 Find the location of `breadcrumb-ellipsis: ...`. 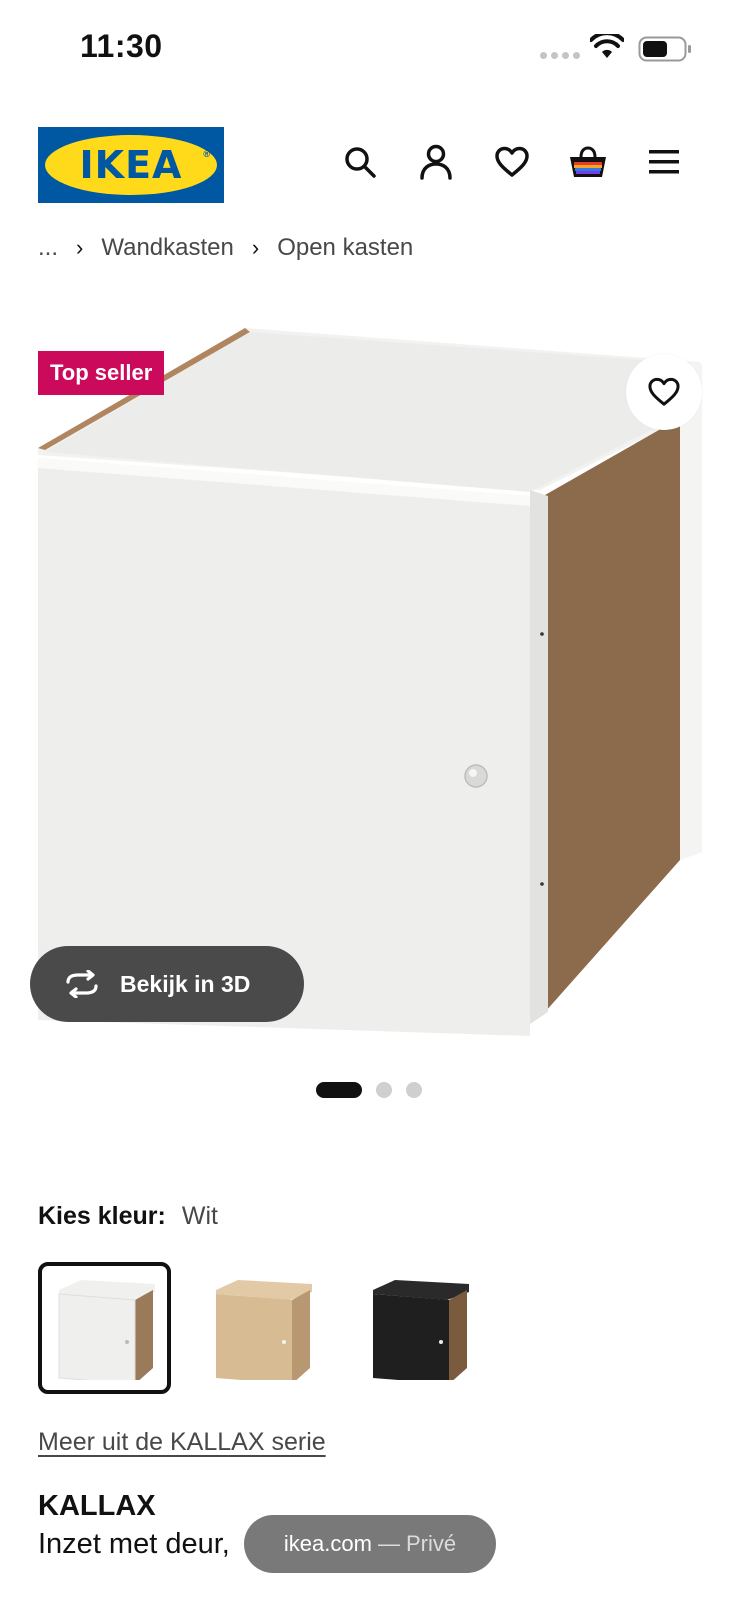

breadcrumb-ellipsis: ... is located at coordinates (48, 248).